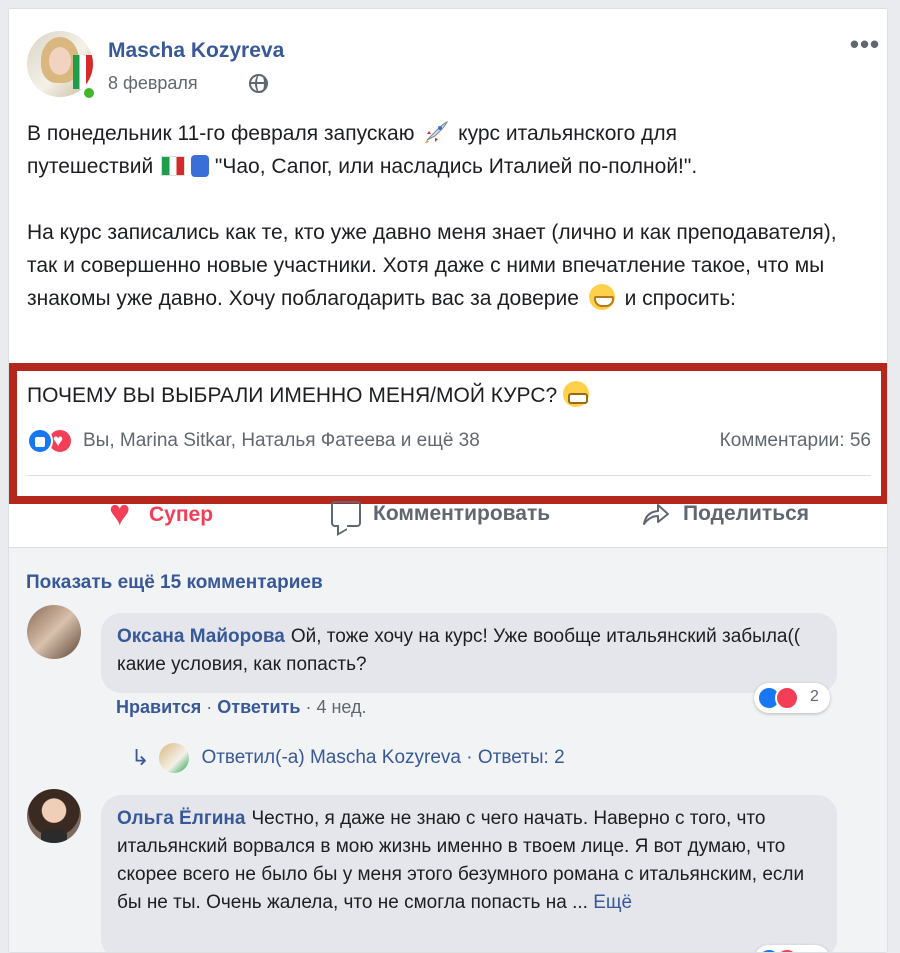  What do you see at coordinates (89, 93) in the screenshot?
I see `online-status-icon` at bounding box center [89, 93].